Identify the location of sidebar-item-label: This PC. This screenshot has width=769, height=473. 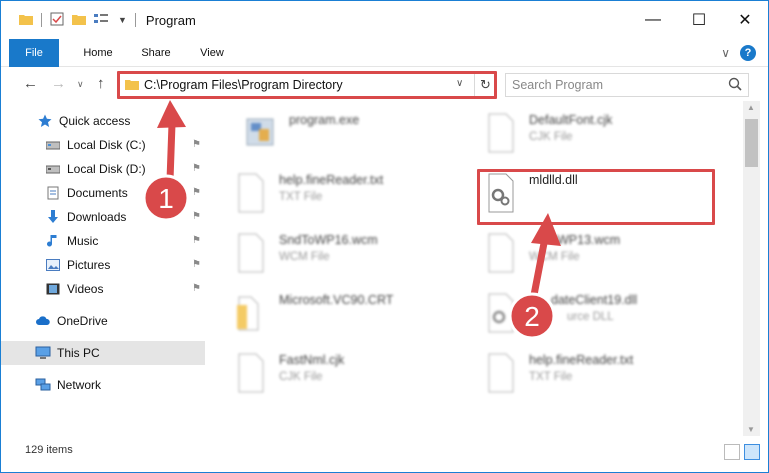
(78, 353).